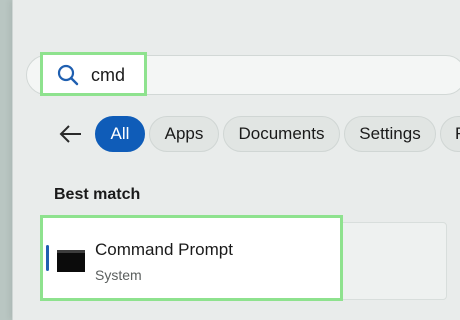 This screenshot has height=320, width=460. I want to click on result-subtitle: System, so click(118, 275).